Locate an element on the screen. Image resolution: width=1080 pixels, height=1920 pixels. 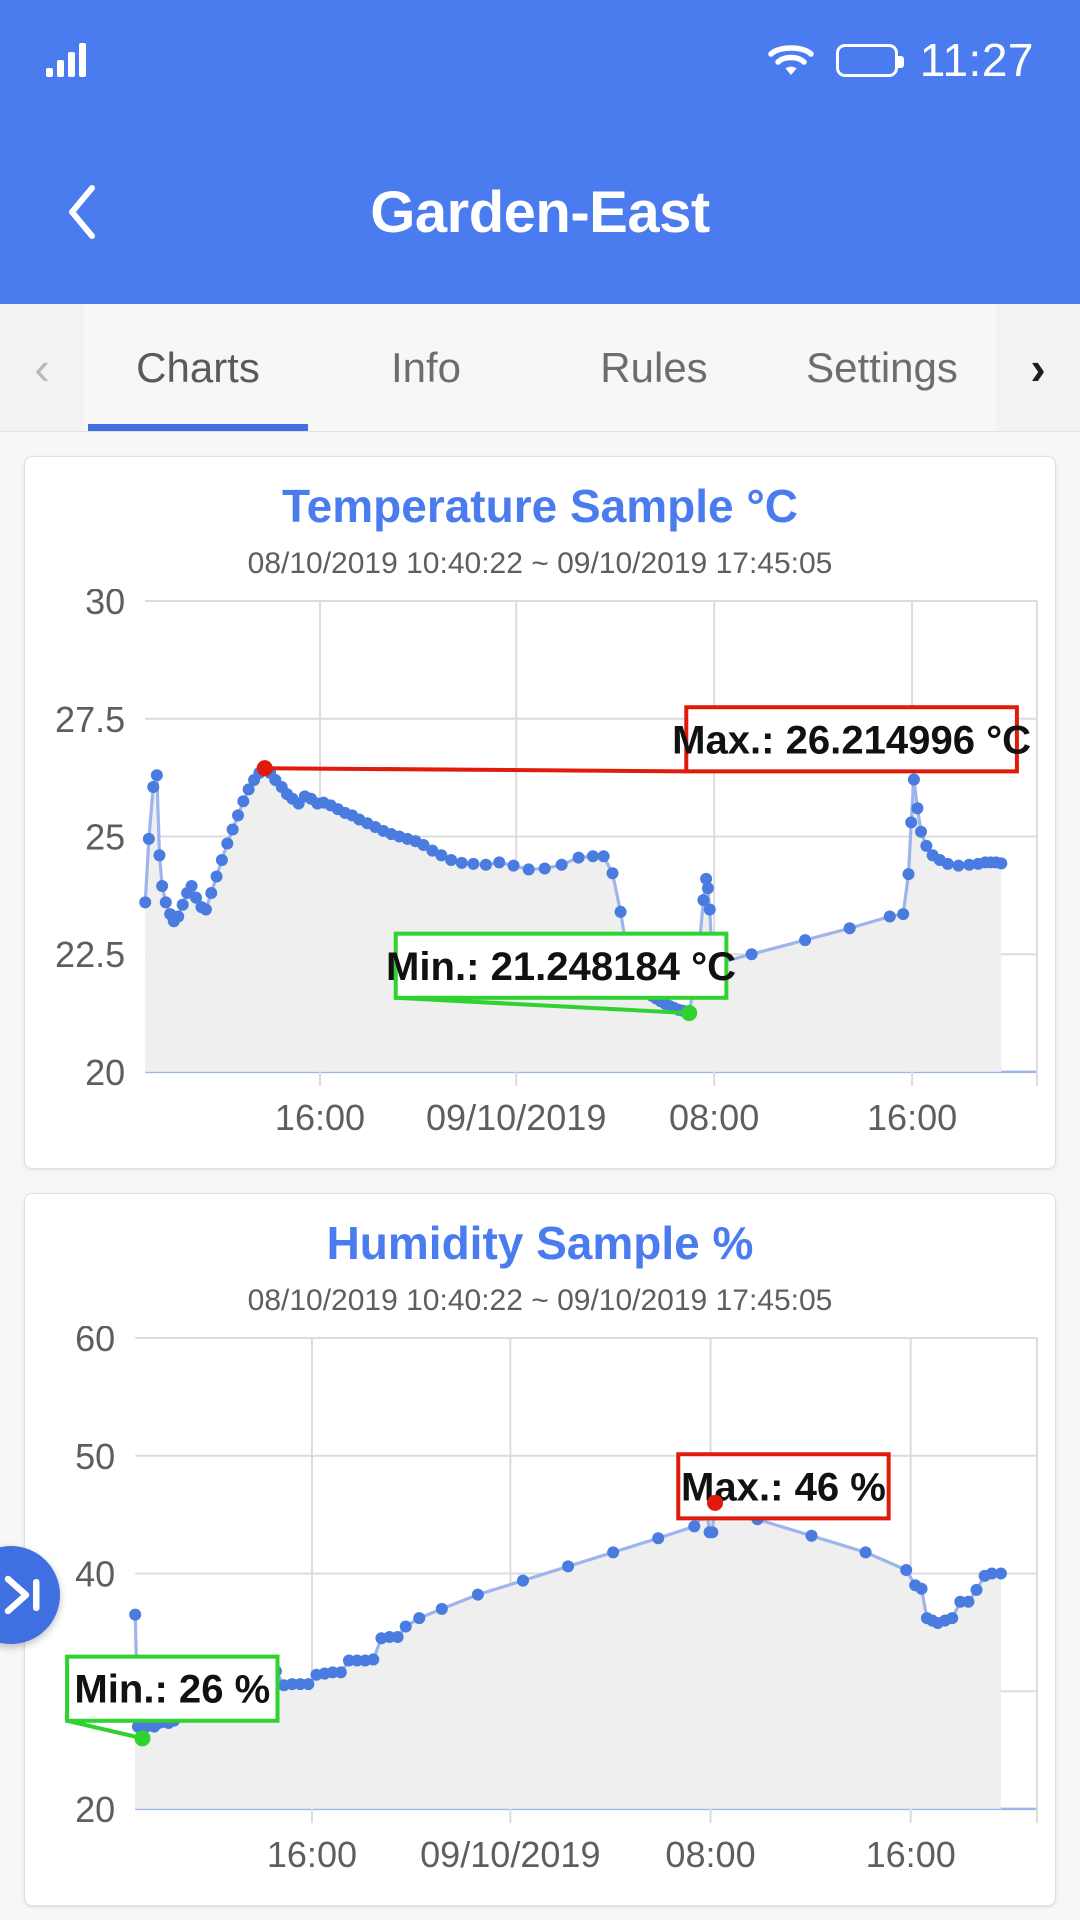
tab-rules-label: Rules is located at coordinates (654, 367).